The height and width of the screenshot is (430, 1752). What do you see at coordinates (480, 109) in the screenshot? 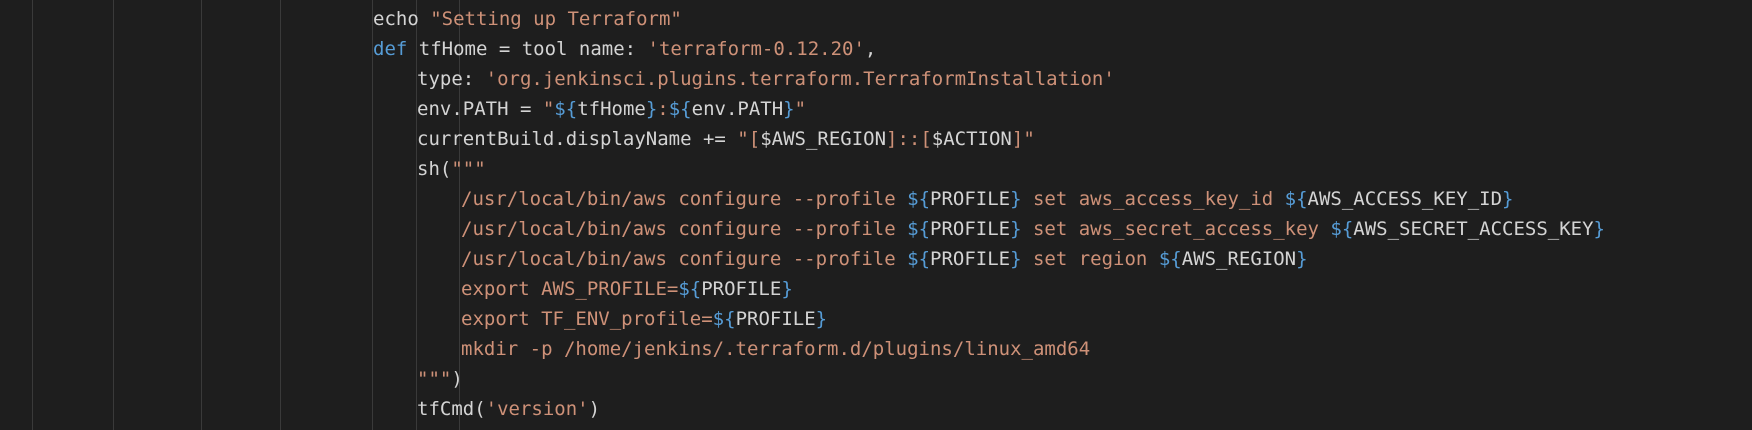
I see `code-token: env.PATH =` at bounding box center [480, 109].